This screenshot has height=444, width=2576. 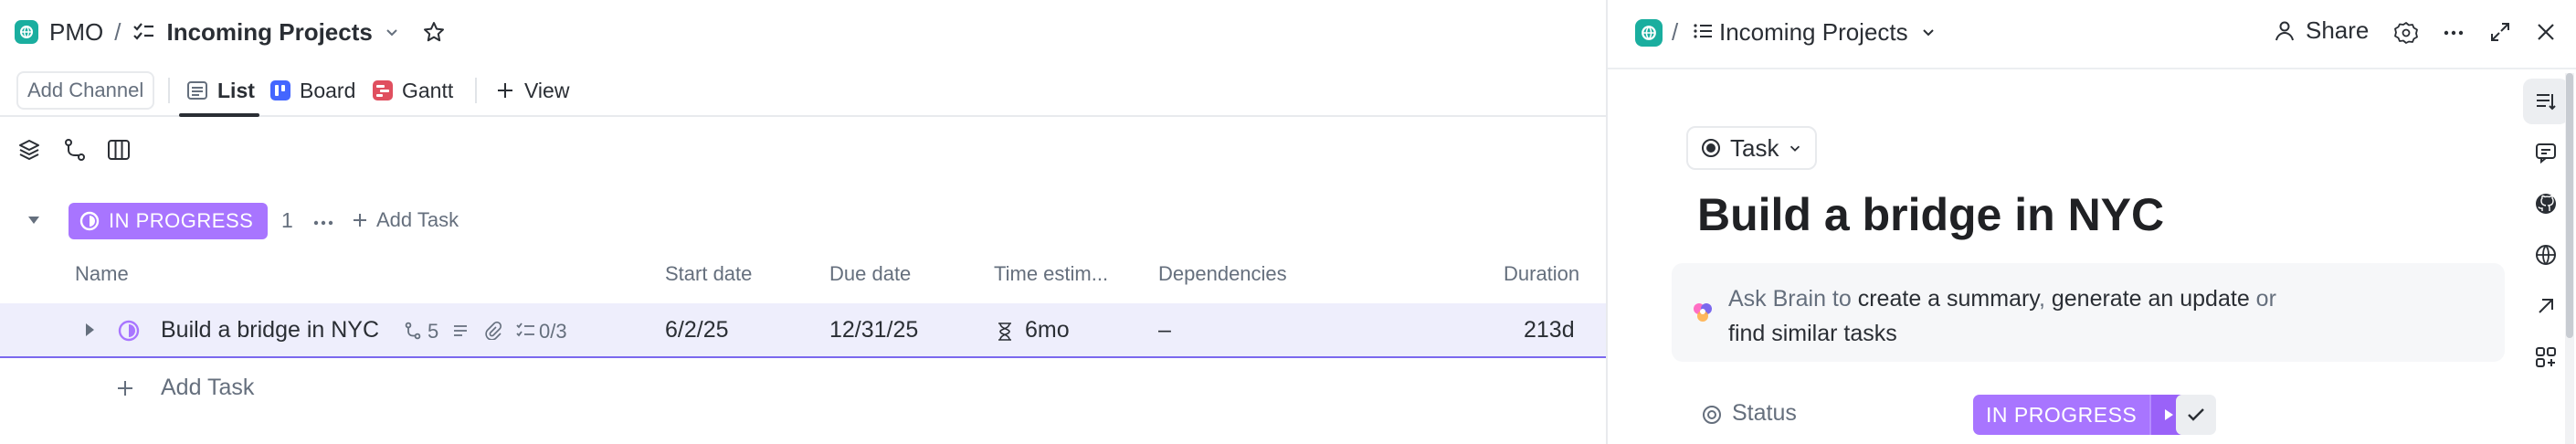 I want to click on globe-icon, so click(x=2546, y=255).